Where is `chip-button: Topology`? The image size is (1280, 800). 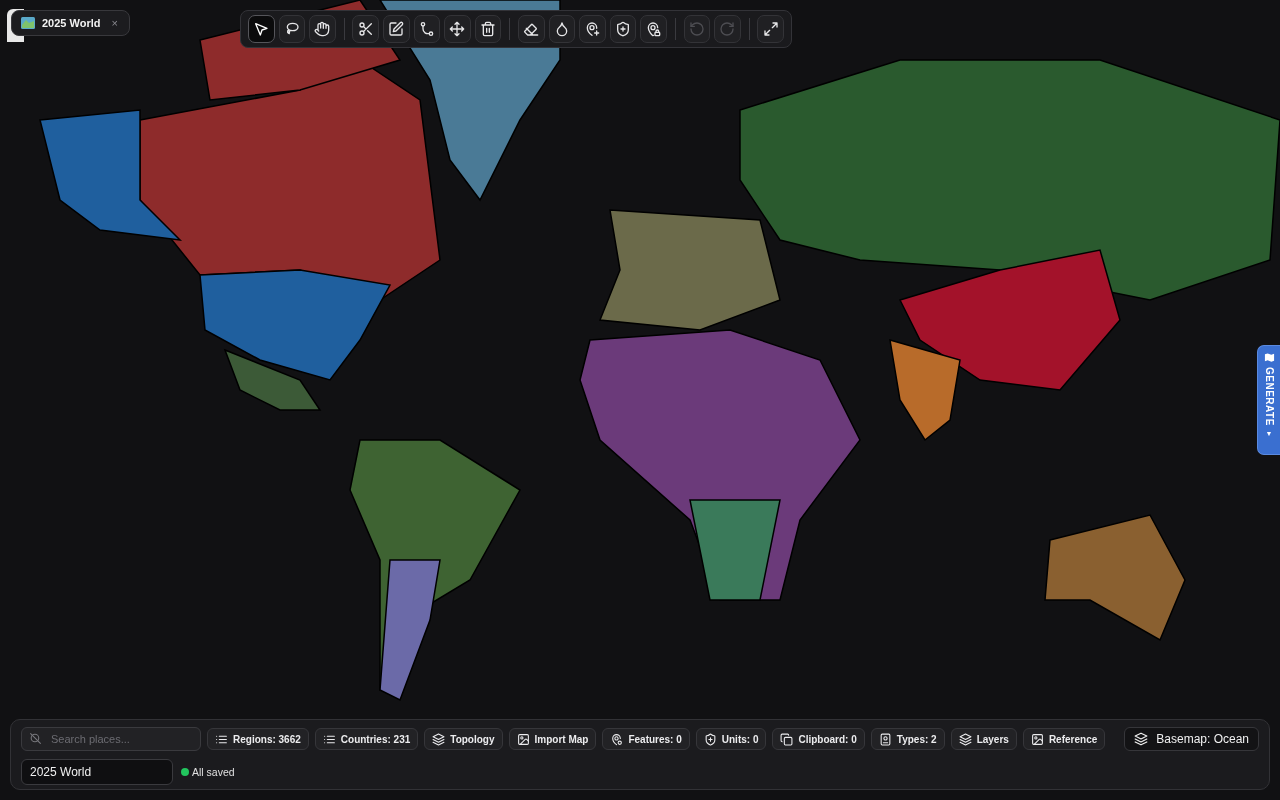
chip-button: Topology is located at coordinates (463, 739).